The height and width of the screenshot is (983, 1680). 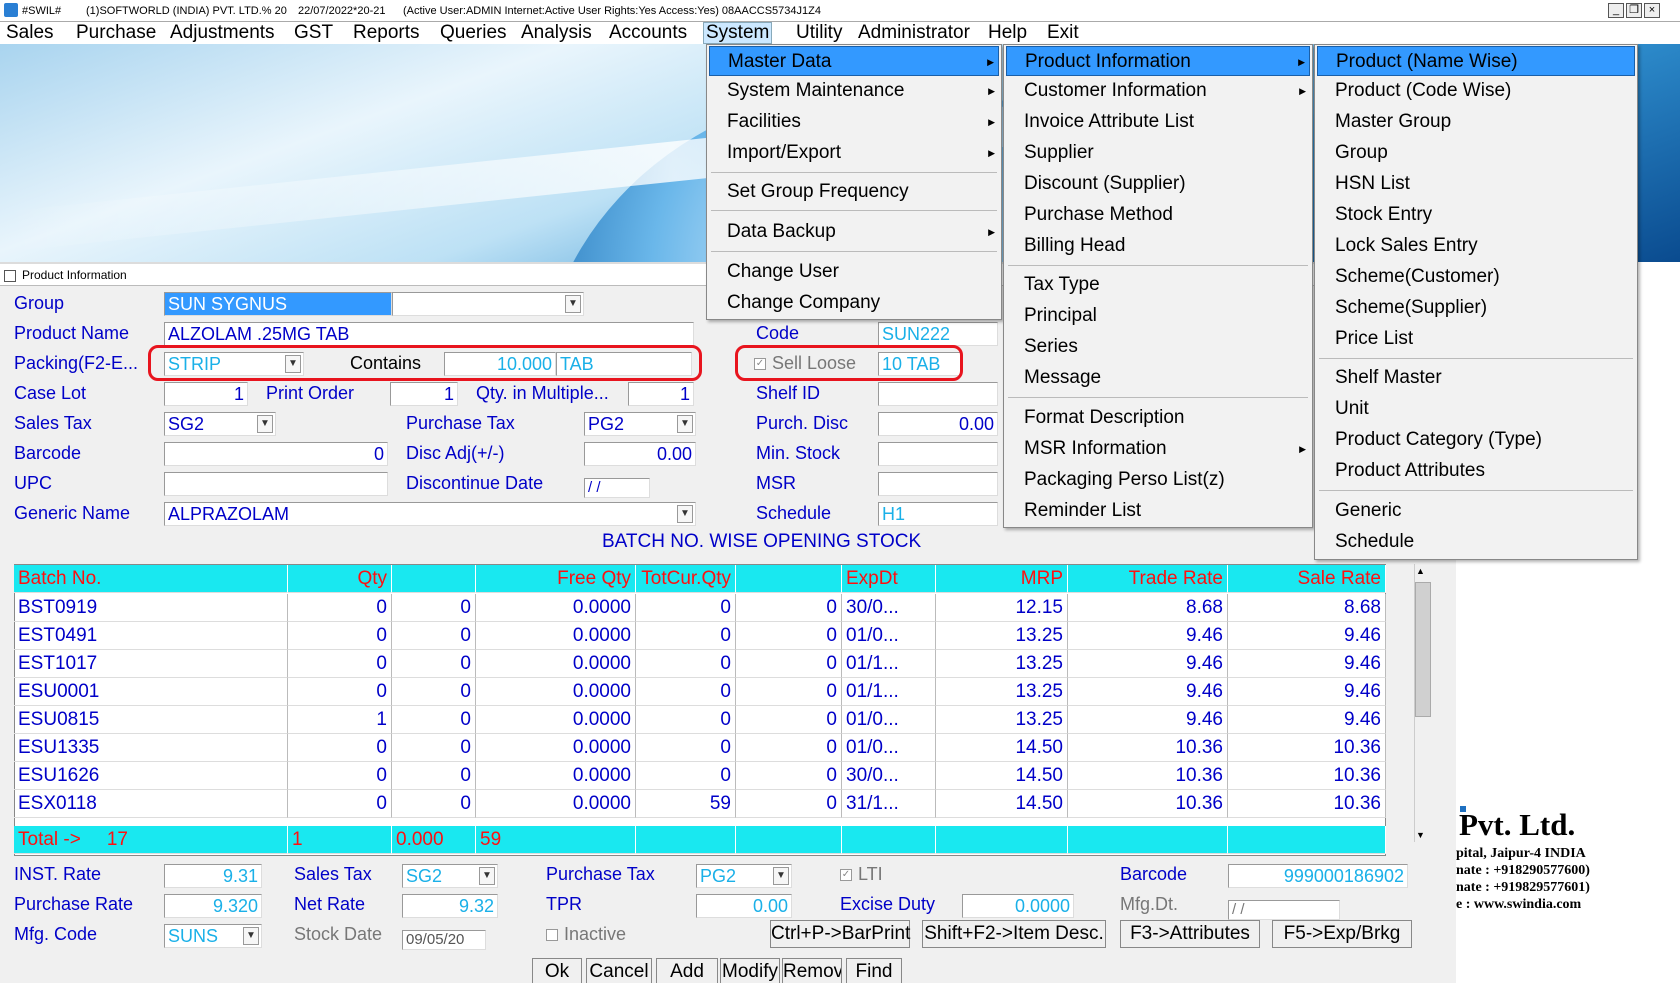 What do you see at coordinates (1158, 347) in the screenshot?
I see `menu-item-series: Series` at bounding box center [1158, 347].